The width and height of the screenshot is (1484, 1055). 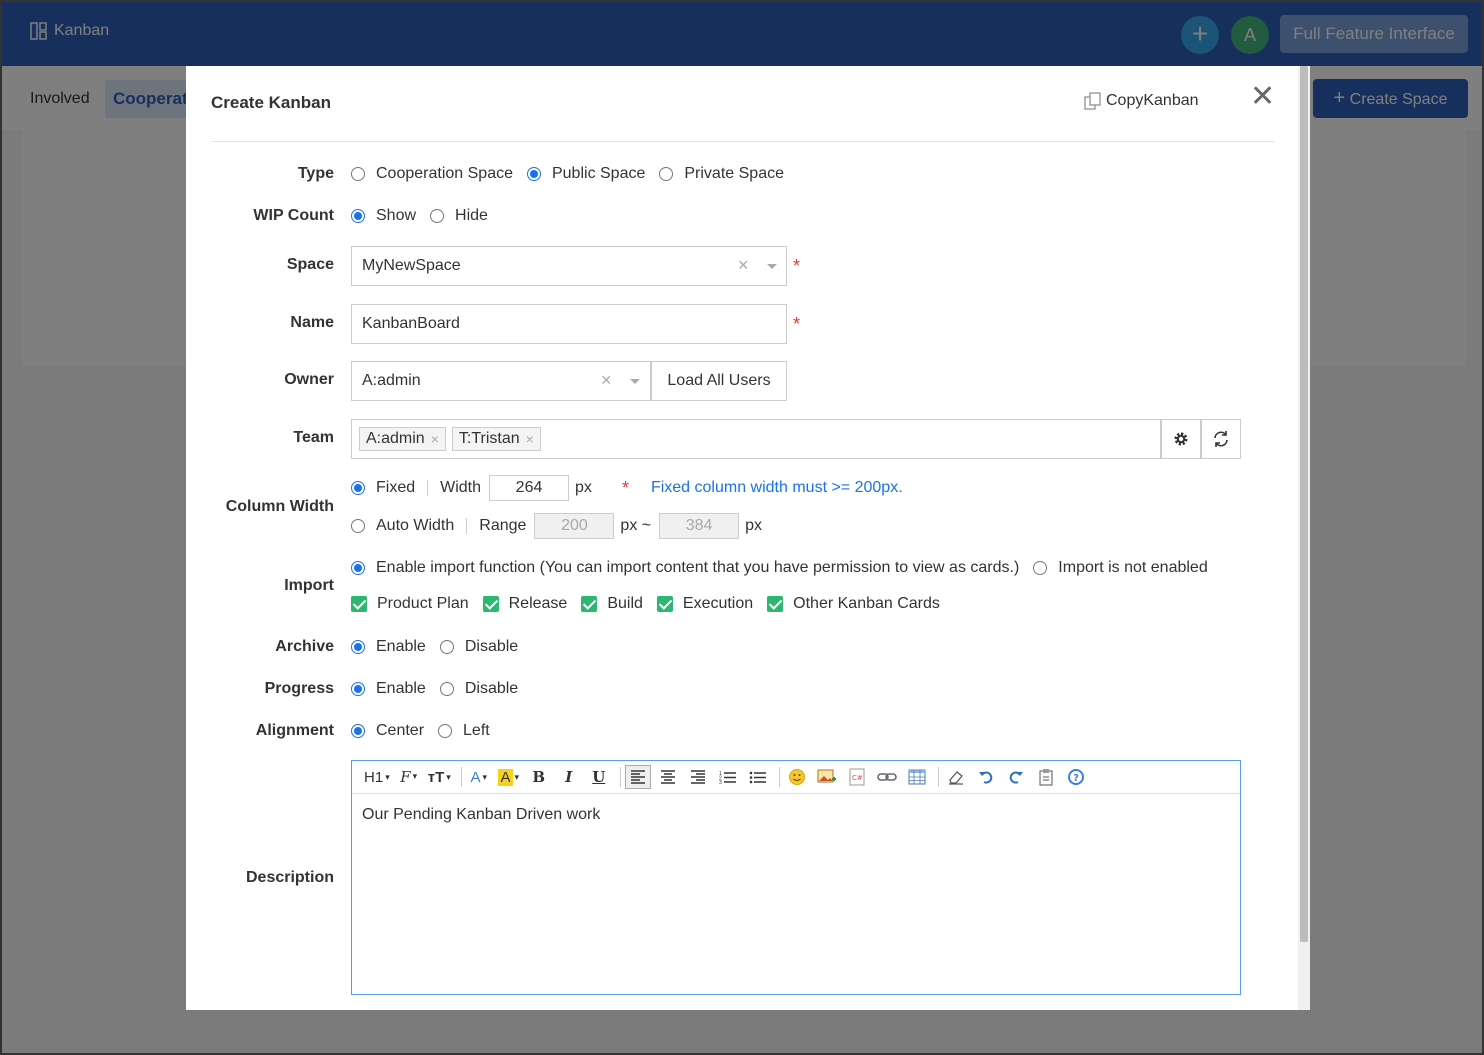 What do you see at coordinates (505, 777) in the screenshot?
I see `highlight-label: A` at bounding box center [505, 777].